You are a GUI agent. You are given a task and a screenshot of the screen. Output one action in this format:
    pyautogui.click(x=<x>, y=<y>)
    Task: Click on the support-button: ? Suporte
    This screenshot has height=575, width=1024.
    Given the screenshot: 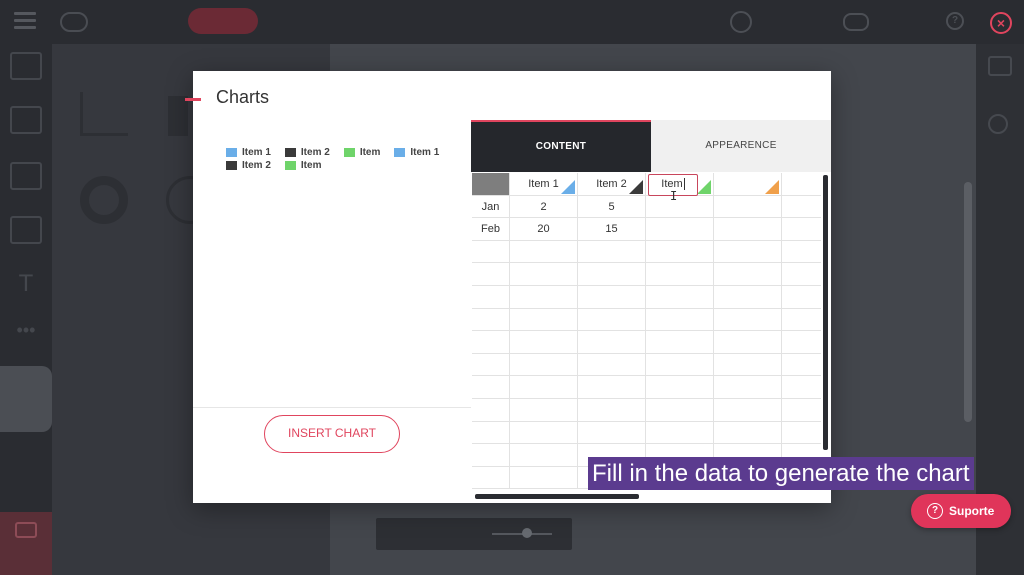 What is the action you would take?
    pyautogui.click(x=961, y=511)
    